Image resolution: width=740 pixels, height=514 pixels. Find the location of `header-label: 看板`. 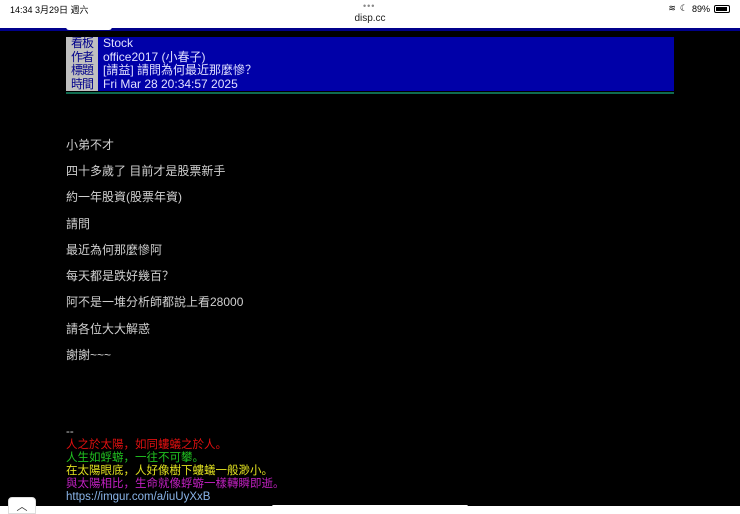

header-label: 看板 is located at coordinates (82, 43).